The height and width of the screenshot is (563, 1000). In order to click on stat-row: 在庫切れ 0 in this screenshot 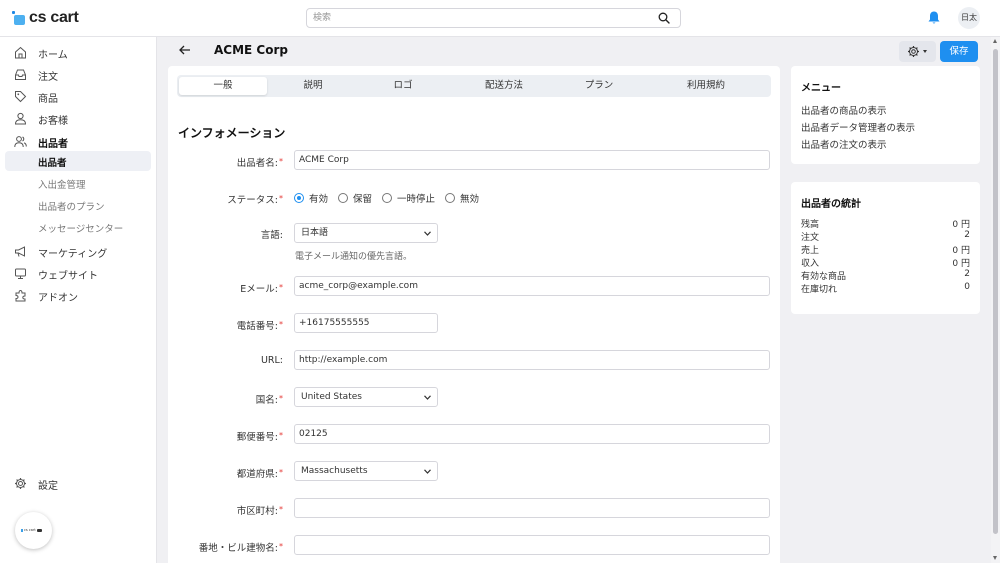, I will do `click(885, 288)`.